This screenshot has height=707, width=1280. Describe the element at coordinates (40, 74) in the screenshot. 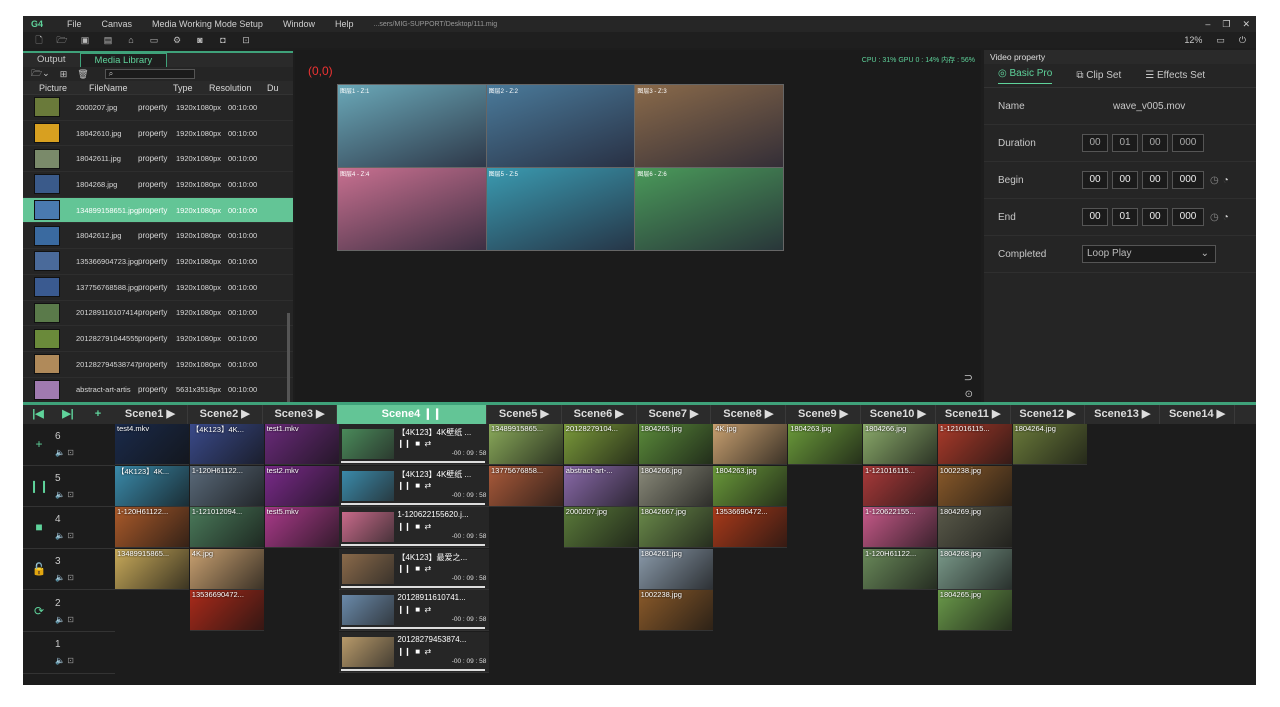

I see `folder-icon: 🗁⌄` at that location.